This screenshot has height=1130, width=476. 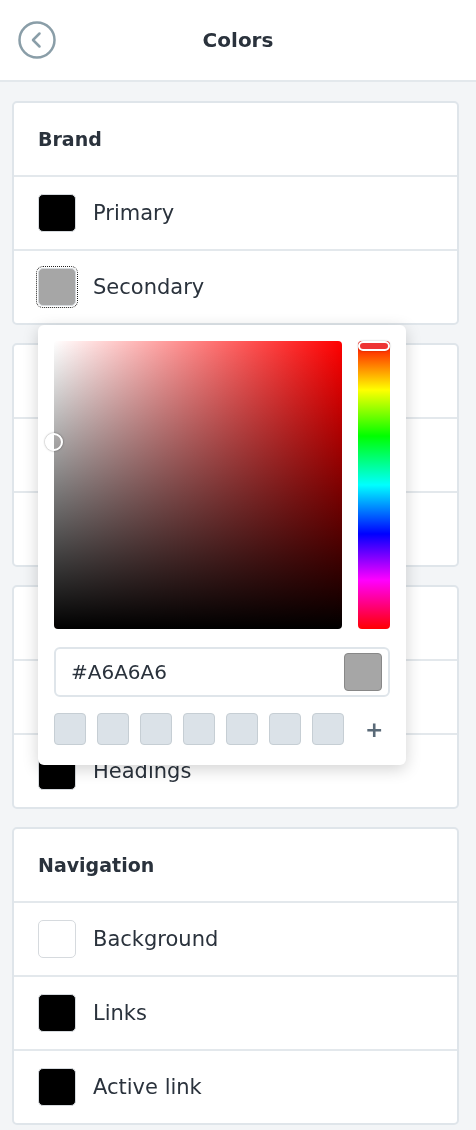 I want to click on back-button, so click(x=37, y=40).